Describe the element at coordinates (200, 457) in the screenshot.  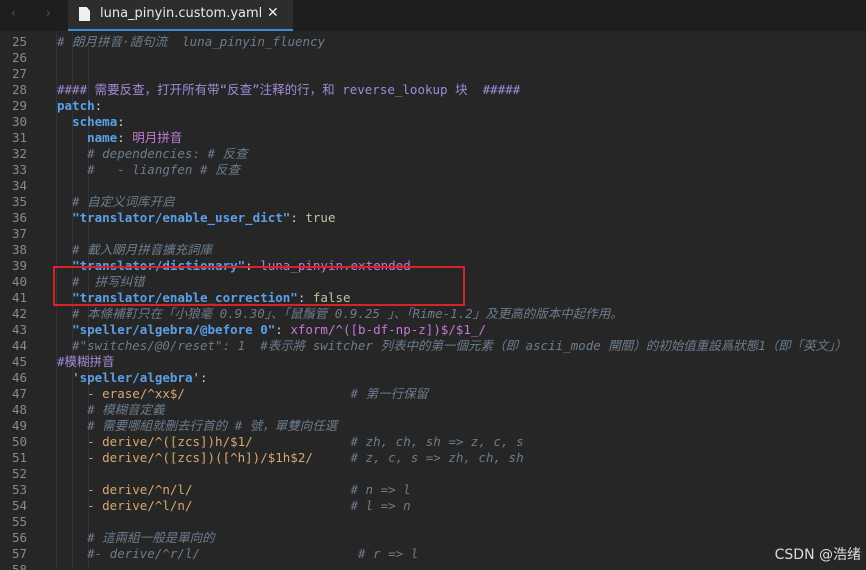
I see `code-token: - derive/^([zcs])([^h])/$1h$2/` at that location.